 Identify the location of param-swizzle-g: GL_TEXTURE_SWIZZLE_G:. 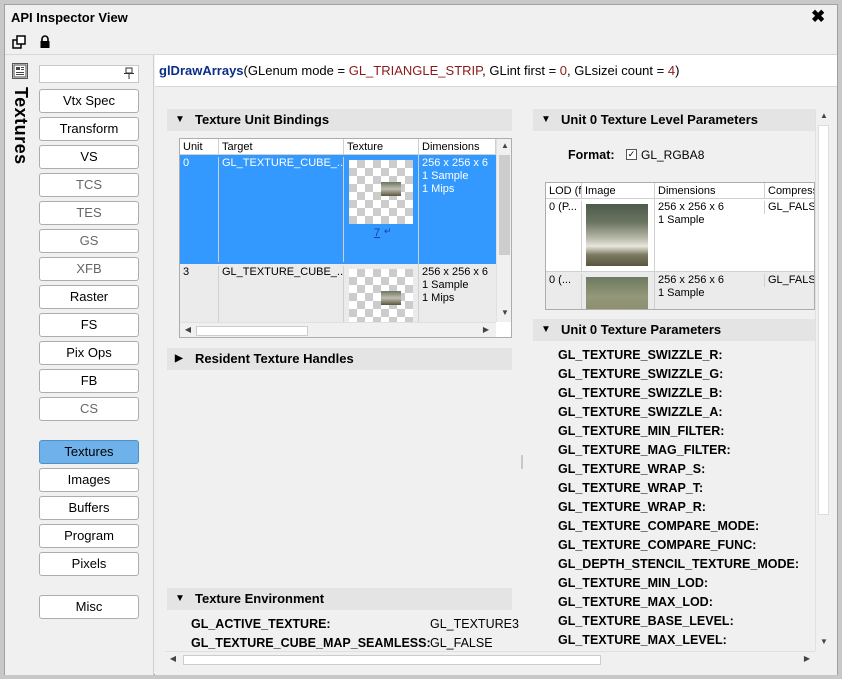
(641, 374).